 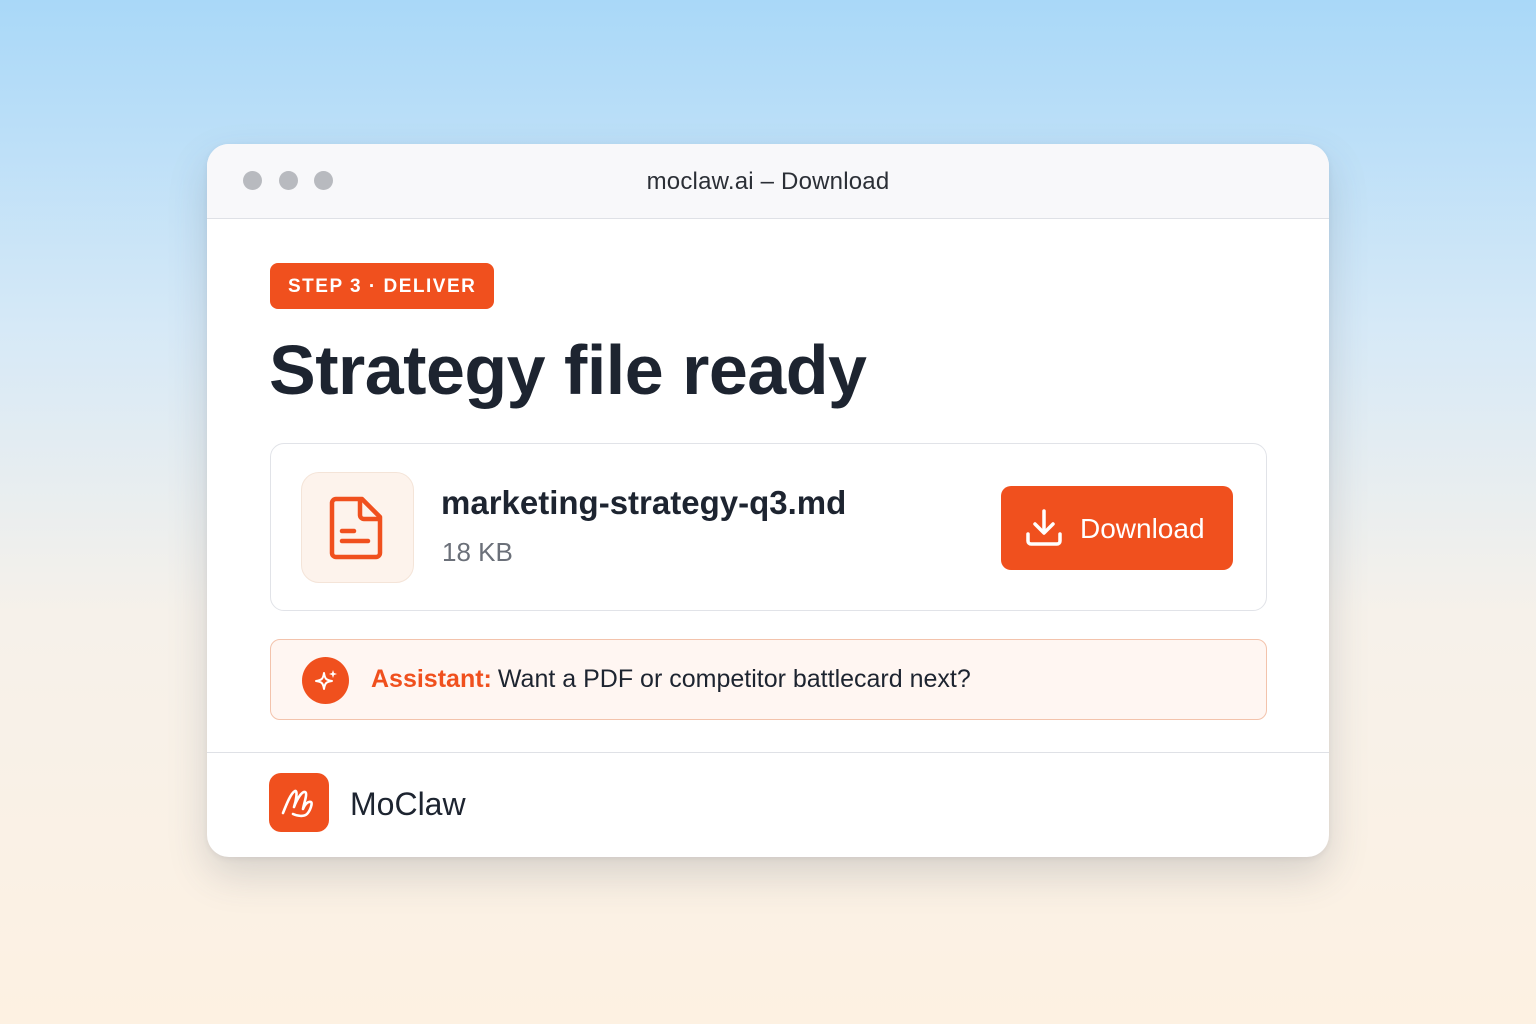 I want to click on file-name: marketing-strategy-q3.md, so click(x=644, y=502).